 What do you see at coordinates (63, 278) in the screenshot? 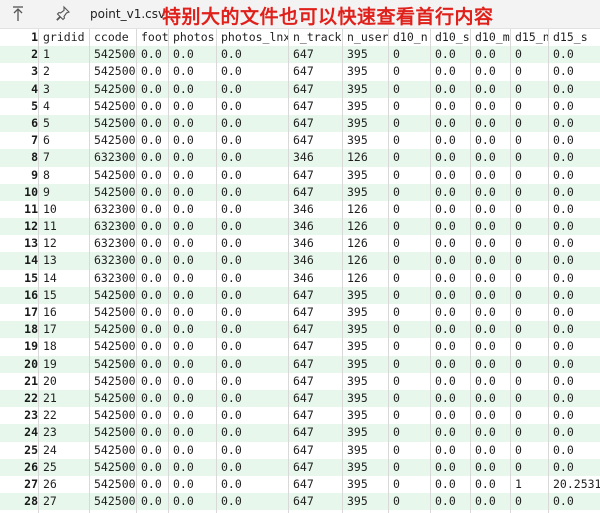
I see `table-cell: 14` at bounding box center [63, 278].